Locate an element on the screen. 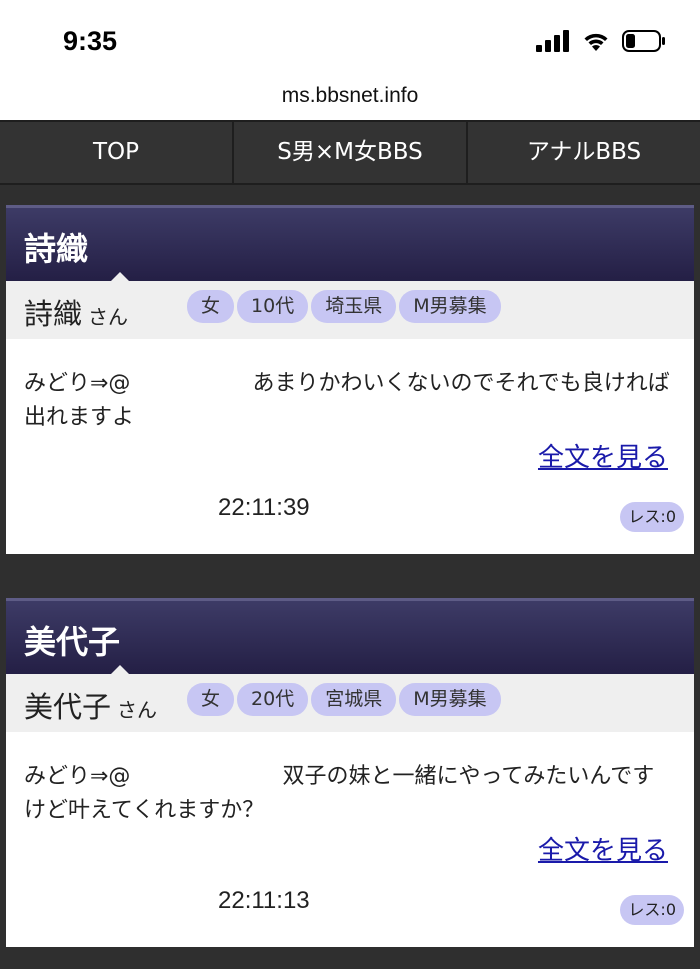 The image size is (700, 969). top-nav: TOP S男×M女BBS アナルBBS is located at coordinates (350, 152).